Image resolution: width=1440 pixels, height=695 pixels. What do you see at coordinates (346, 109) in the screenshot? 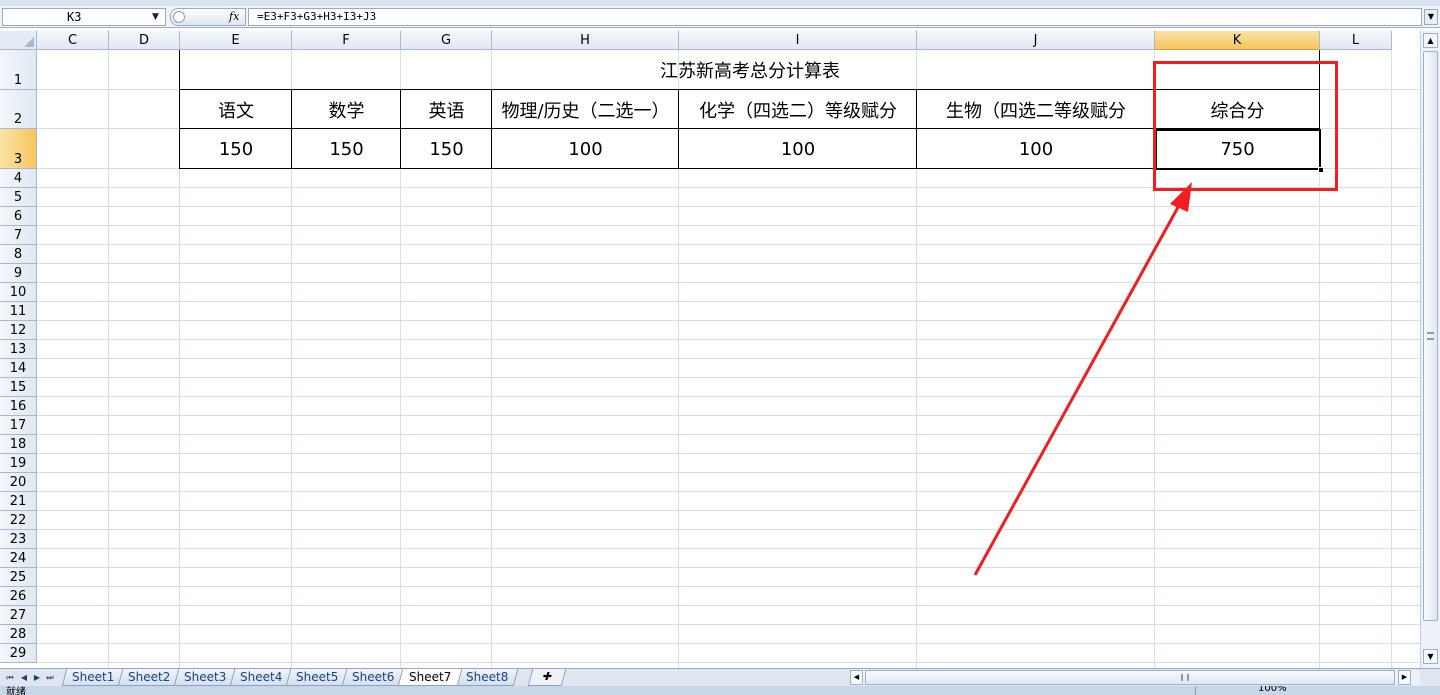
I see `table-header-cell: 数学` at bounding box center [346, 109].